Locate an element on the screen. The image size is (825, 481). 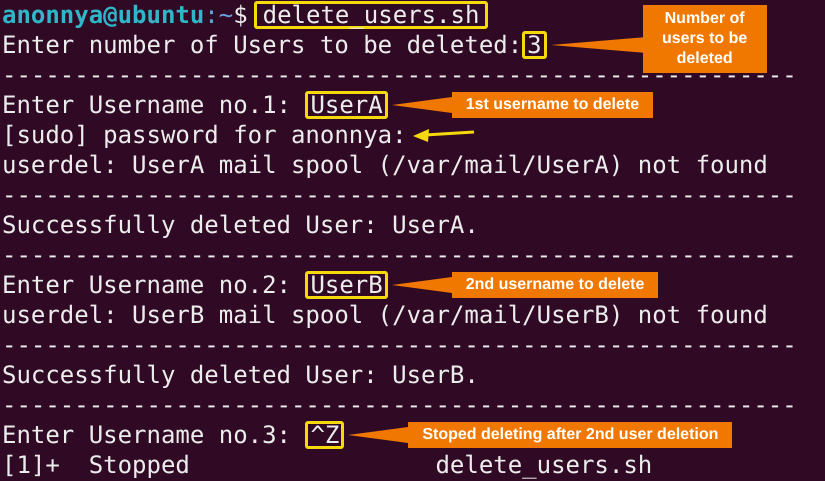
output-text: userdel: UserA mail spool (/var/mail/UserA) not found is located at coordinates (385, 165).